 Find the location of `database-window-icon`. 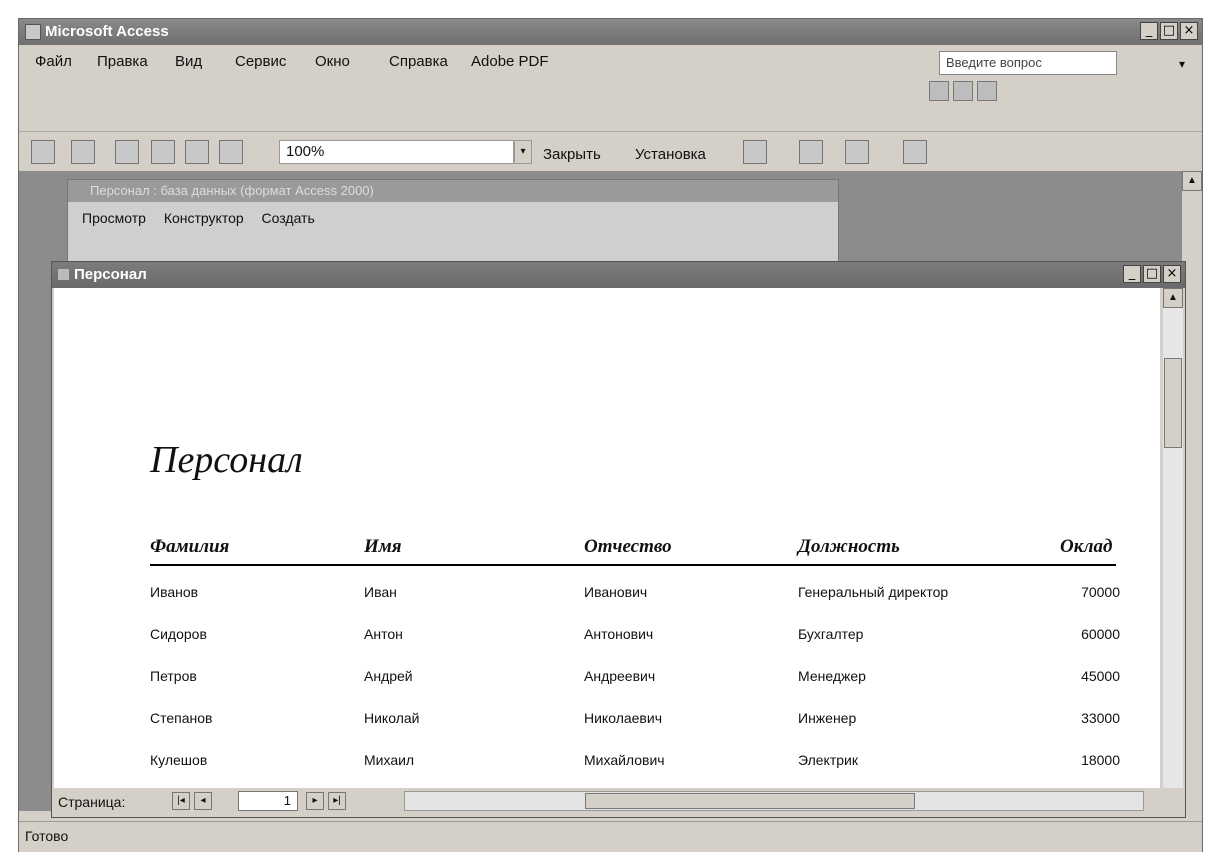

database-window-icon is located at coordinates (811, 152).